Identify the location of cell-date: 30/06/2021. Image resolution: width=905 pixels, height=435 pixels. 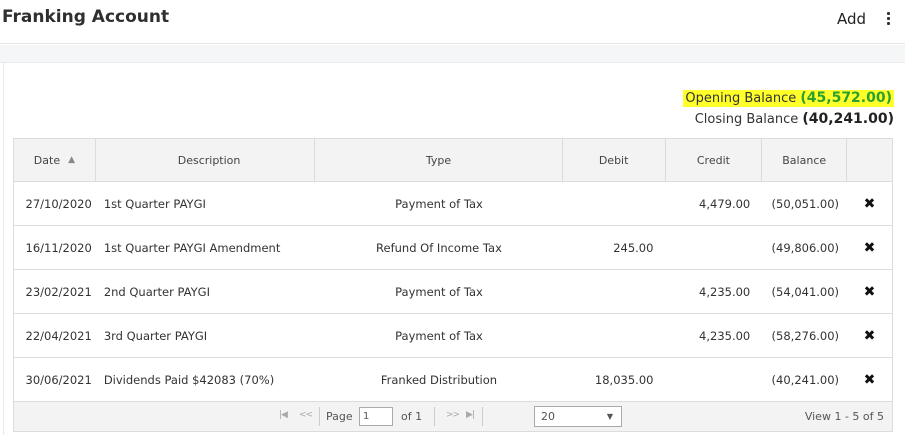
(58, 379).